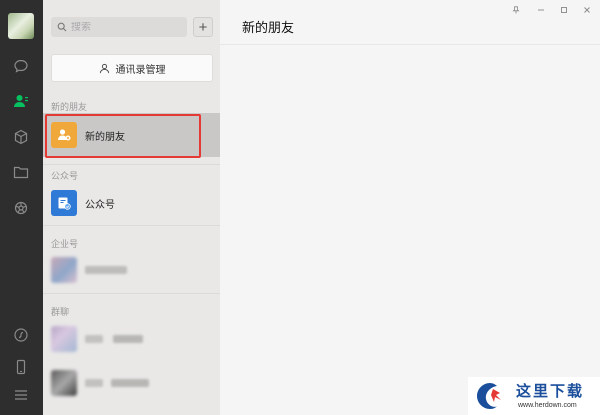 This screenshot has height=415, width=600. Describe the element at coordinates (131, 135) in the screenshot. I see `list-item-new-friends: 新的朋友` at that location.